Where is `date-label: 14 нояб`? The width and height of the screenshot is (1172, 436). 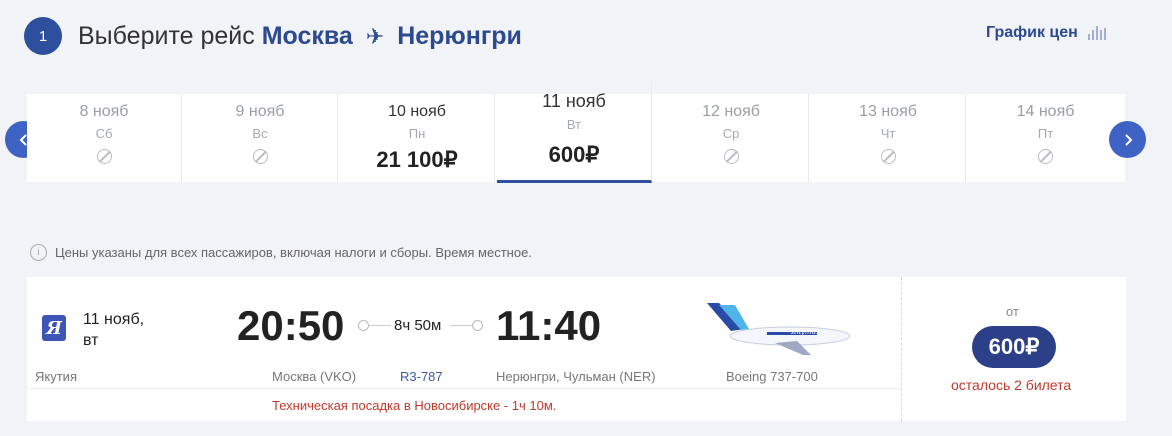
date-label: 14 нояб is located at coordinates (1045, 111).